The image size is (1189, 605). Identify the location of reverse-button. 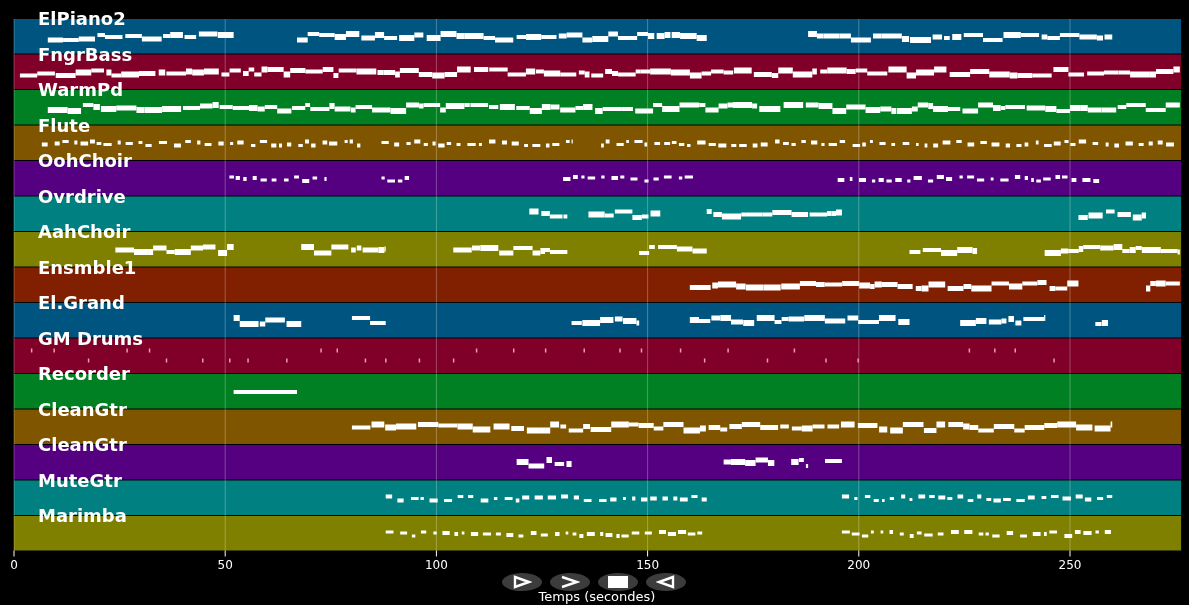
(666, 582).